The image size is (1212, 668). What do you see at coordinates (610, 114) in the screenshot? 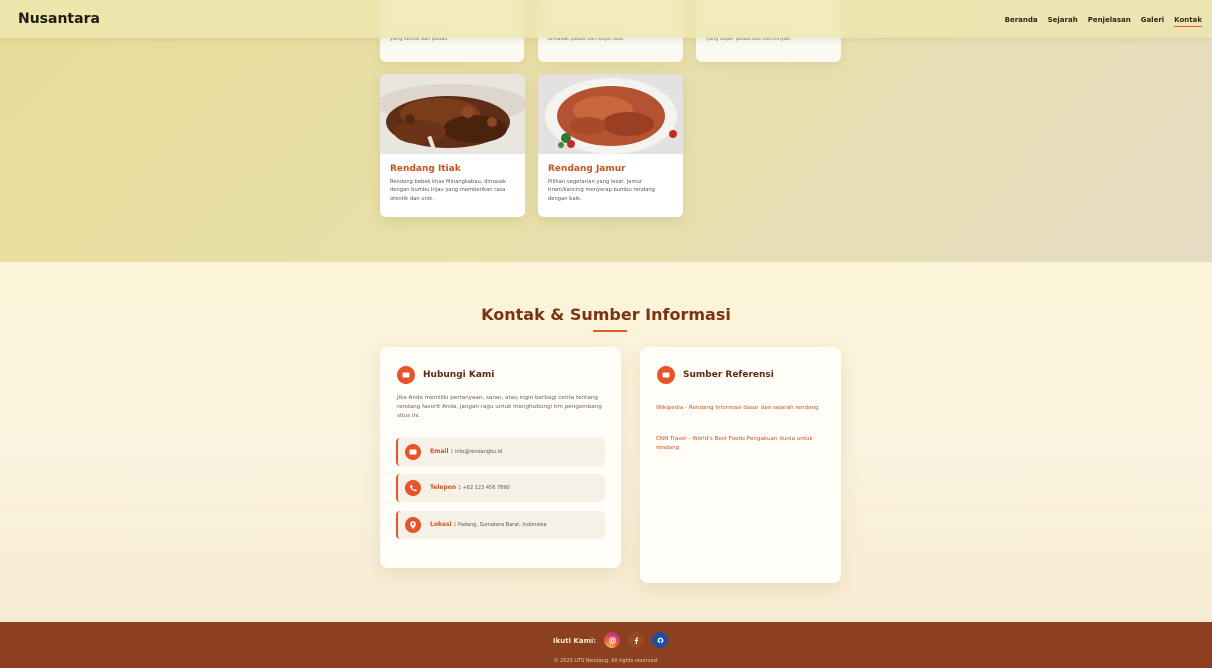
I see `mushroom-rendang-image` at bounding box center [610, 114].